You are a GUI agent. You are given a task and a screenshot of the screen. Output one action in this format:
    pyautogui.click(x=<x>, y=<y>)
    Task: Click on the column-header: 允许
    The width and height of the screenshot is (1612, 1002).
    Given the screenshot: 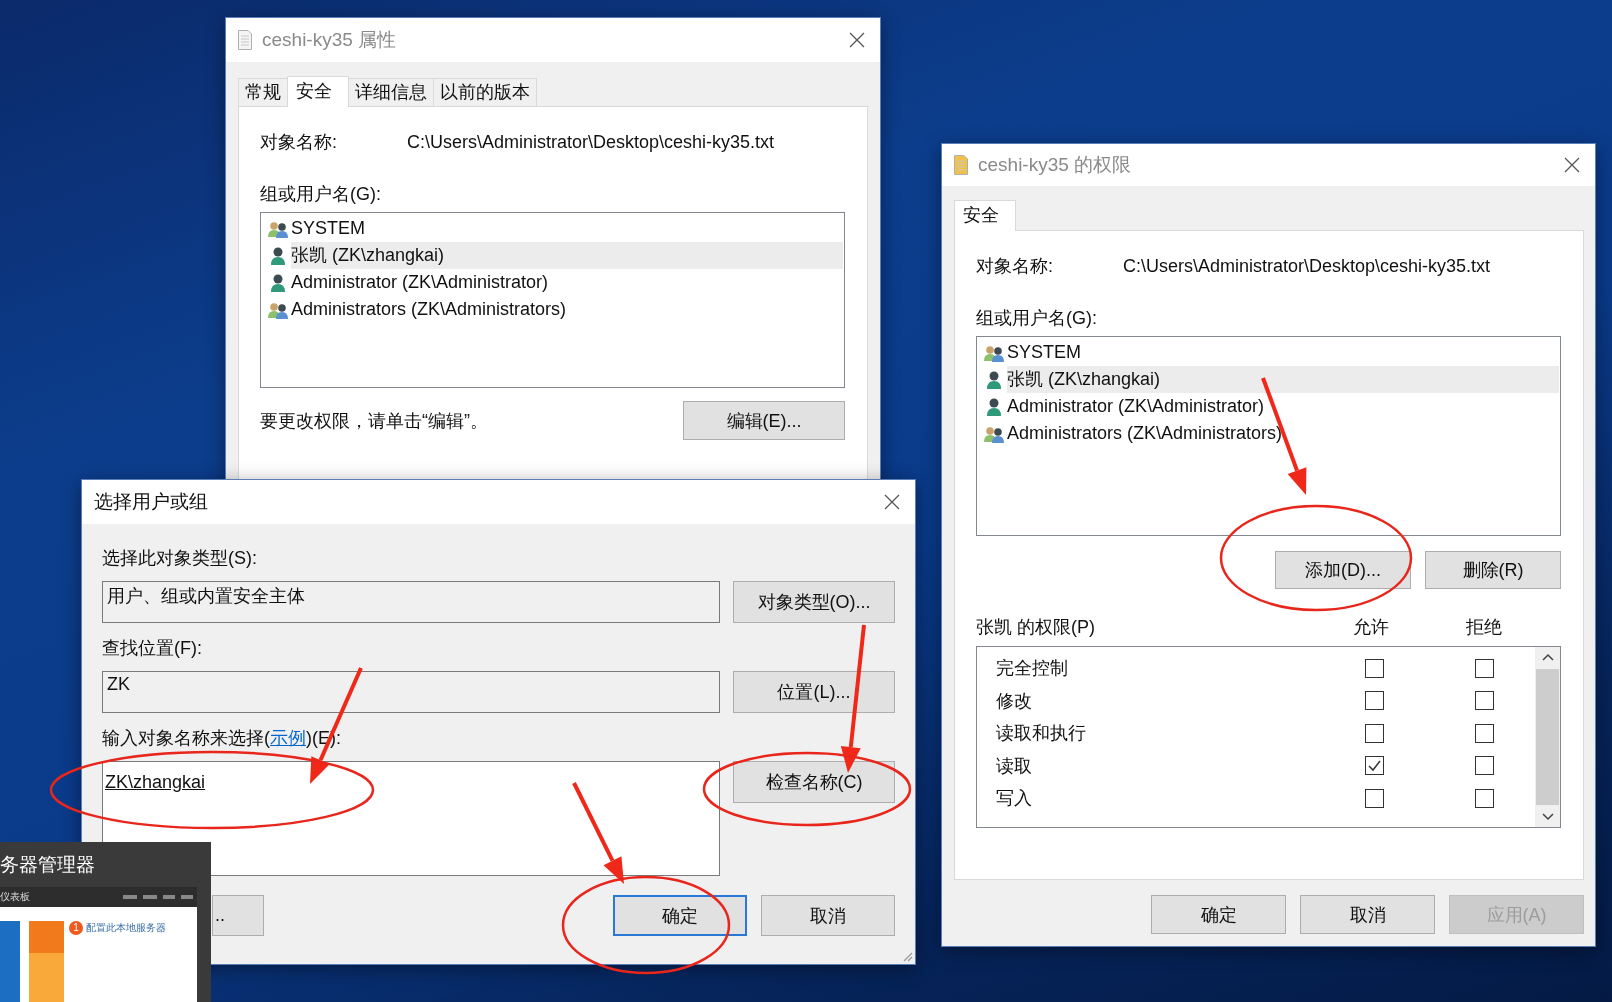 What is the action you would take?
    pyautogui.click(x=1371, y=627)
    